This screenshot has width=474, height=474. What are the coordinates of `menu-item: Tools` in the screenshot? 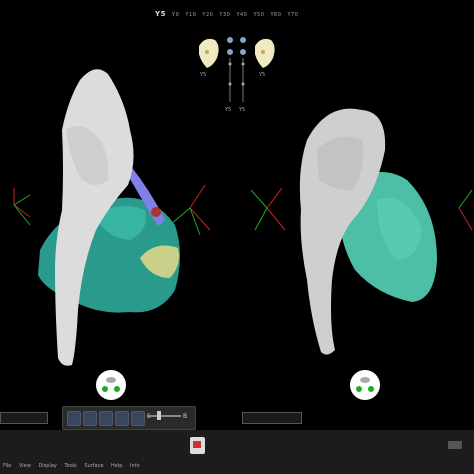 It's located at (70, 466).